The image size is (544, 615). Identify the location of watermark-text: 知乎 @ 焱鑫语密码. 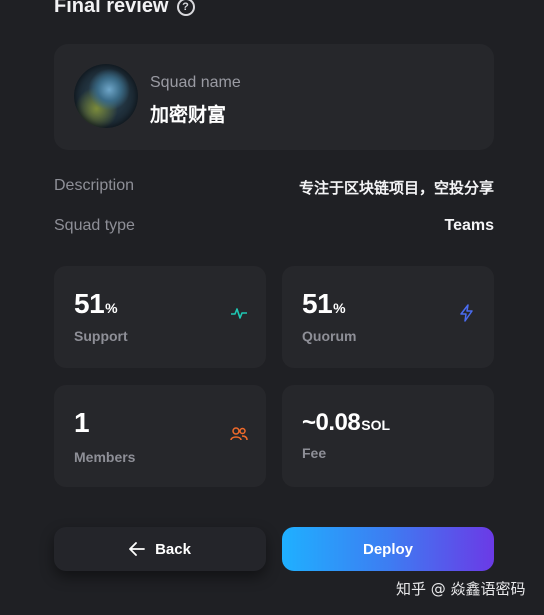
(461, 589).